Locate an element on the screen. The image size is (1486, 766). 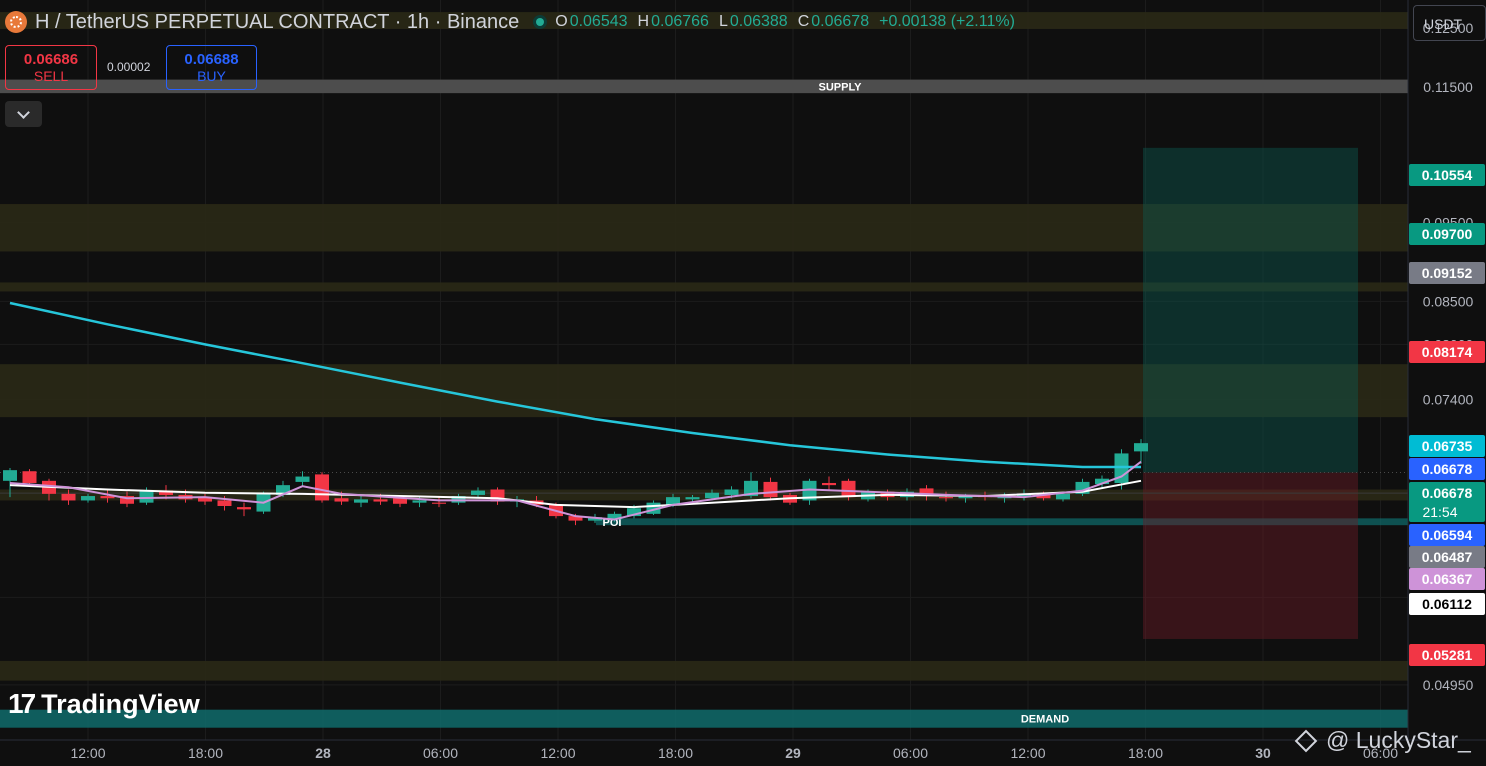
price-tag-label: 0.10554 is located at coordinates (1447, 175).